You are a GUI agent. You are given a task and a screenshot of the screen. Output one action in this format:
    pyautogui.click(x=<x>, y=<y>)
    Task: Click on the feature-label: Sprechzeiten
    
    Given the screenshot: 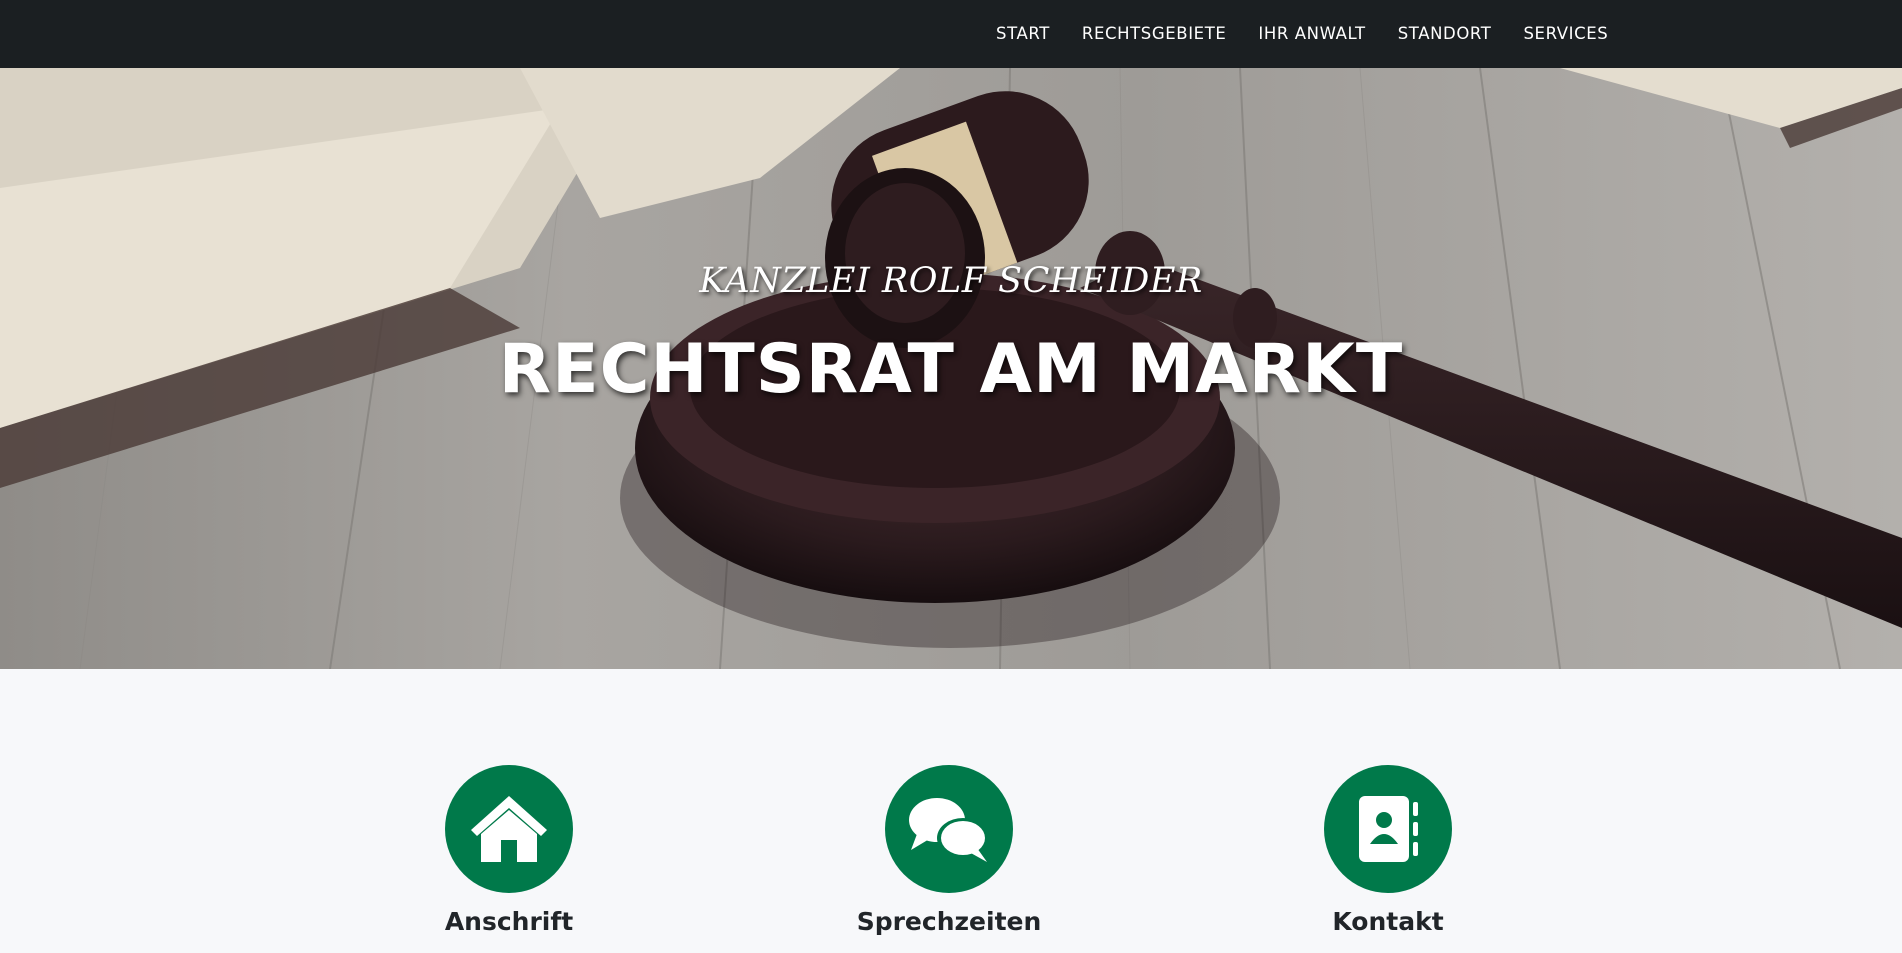 What is the action you would take?
    pyautogui.click(x=949, y=921)
    